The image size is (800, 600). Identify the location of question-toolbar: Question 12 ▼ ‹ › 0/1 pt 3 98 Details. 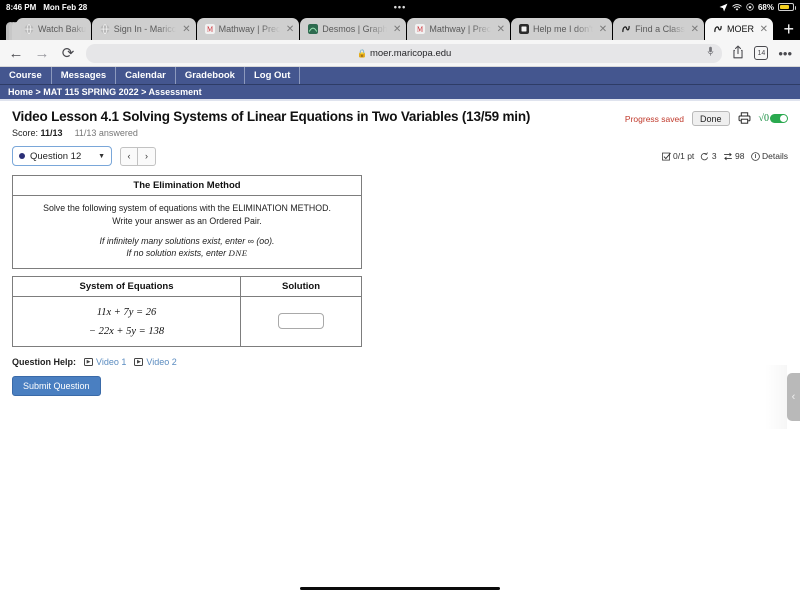
(400, 156).